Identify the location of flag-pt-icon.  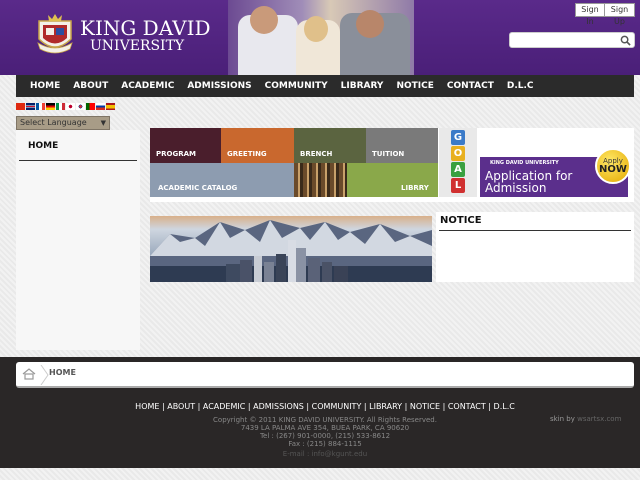
(90, 106).